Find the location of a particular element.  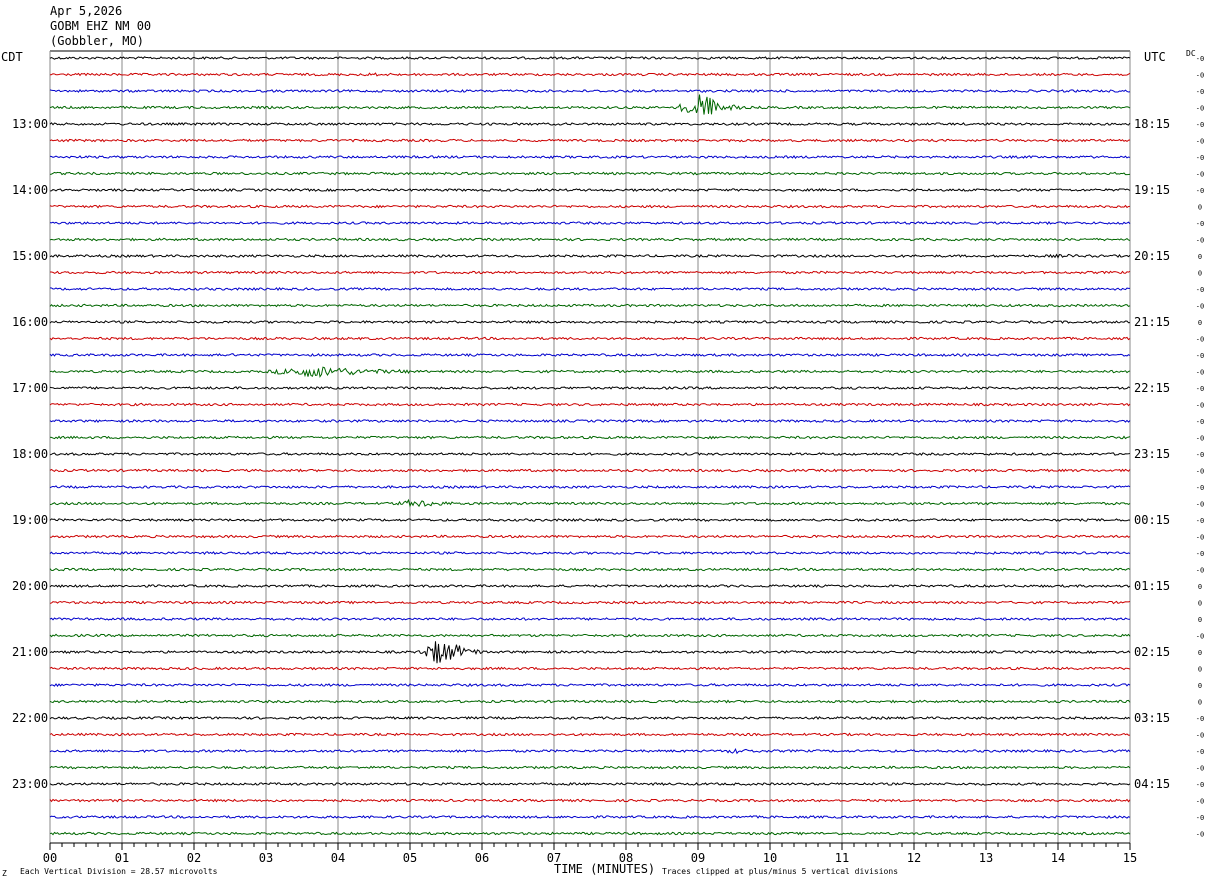

left-hour-label: 22:00 is located at coordinates (30, 718).